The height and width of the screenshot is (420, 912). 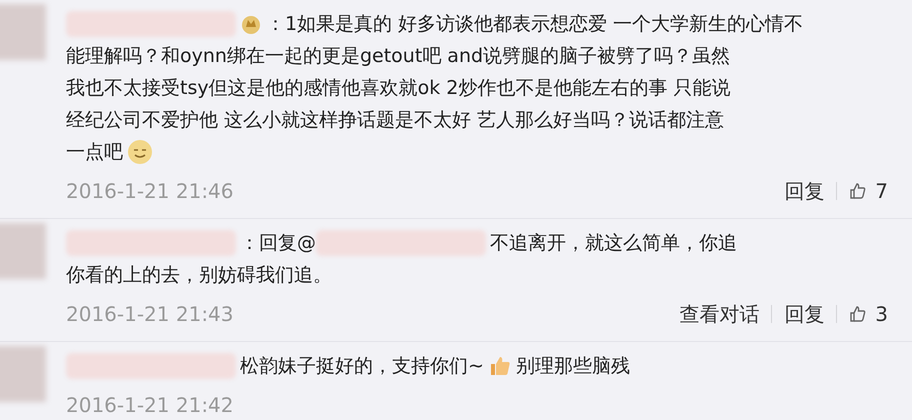 What do you see at coordinates (535, 24) in the screenshot?
I see `comment-text: ：1如果是真的 好多访谈他都表示想恋爱 一个大学新生的心情不` at bounding box center [535, 24].